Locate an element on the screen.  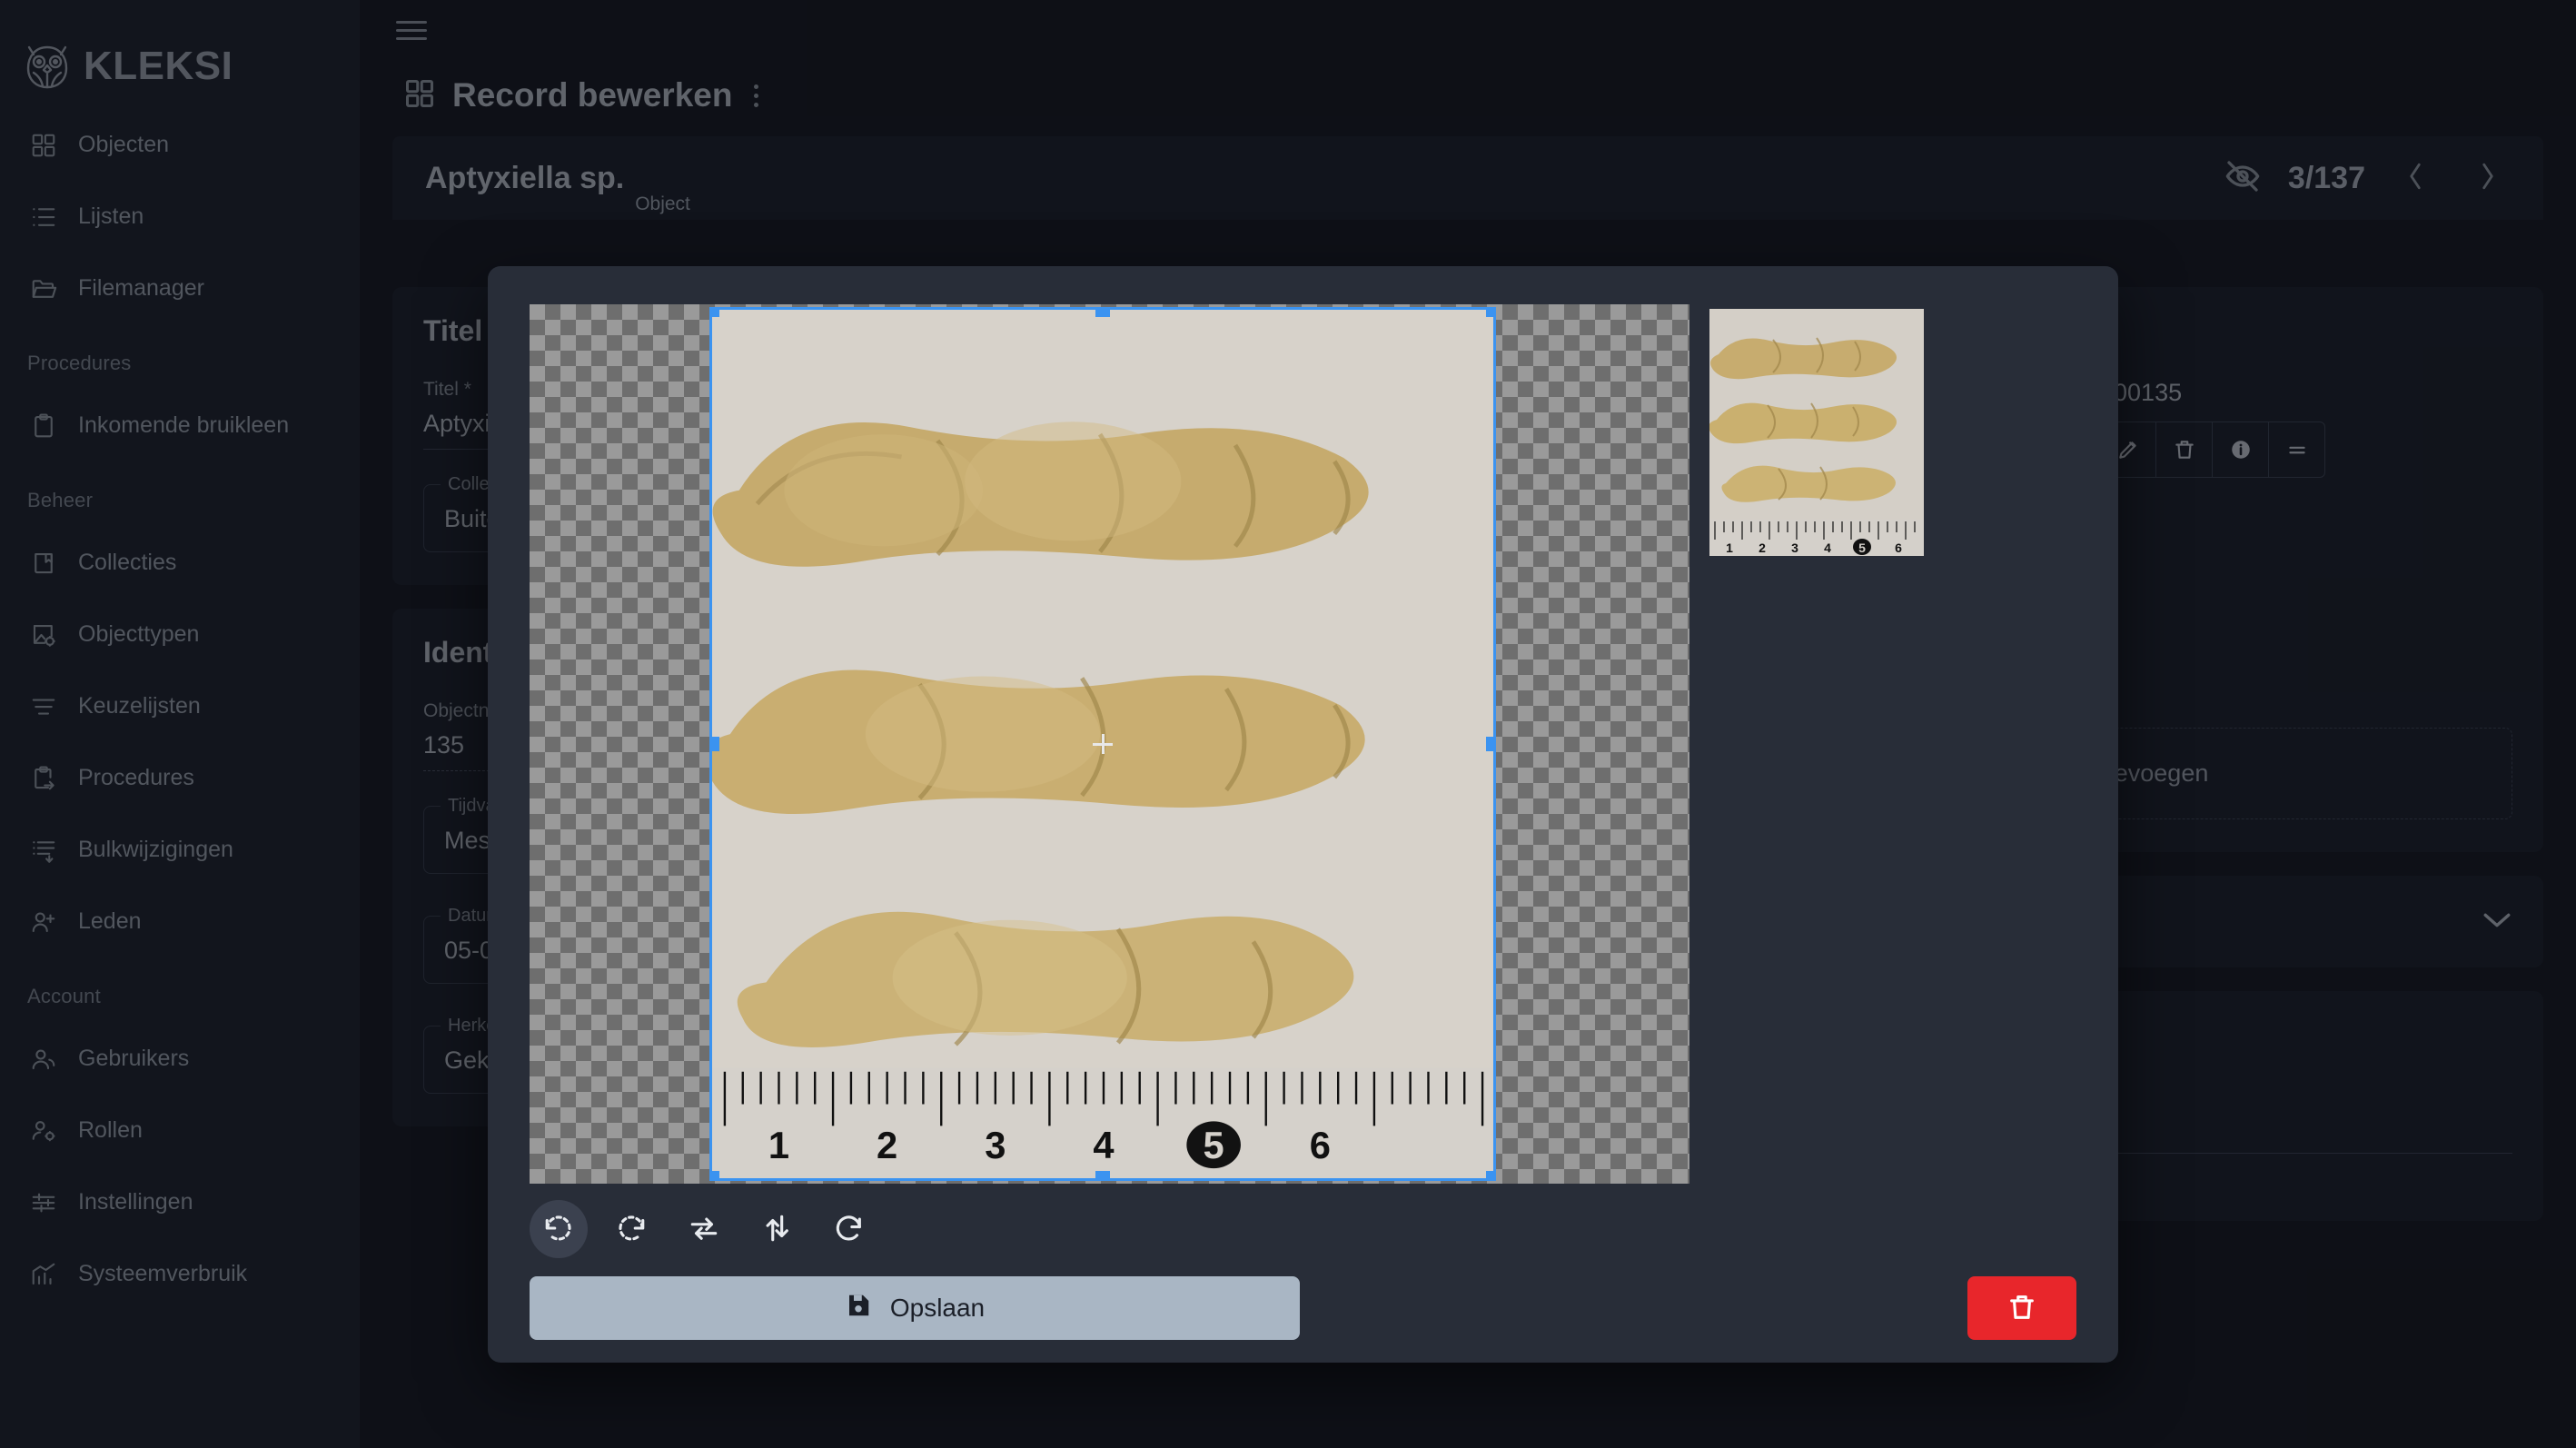
rotate-left-button is located at coordinates (559, 1229).